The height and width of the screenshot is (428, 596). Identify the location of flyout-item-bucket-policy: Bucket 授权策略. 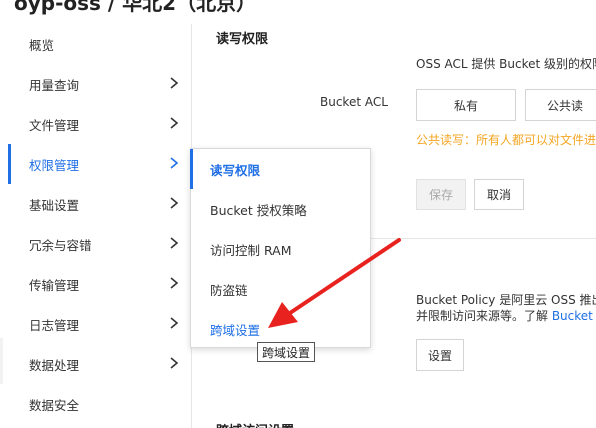
(280, 209).